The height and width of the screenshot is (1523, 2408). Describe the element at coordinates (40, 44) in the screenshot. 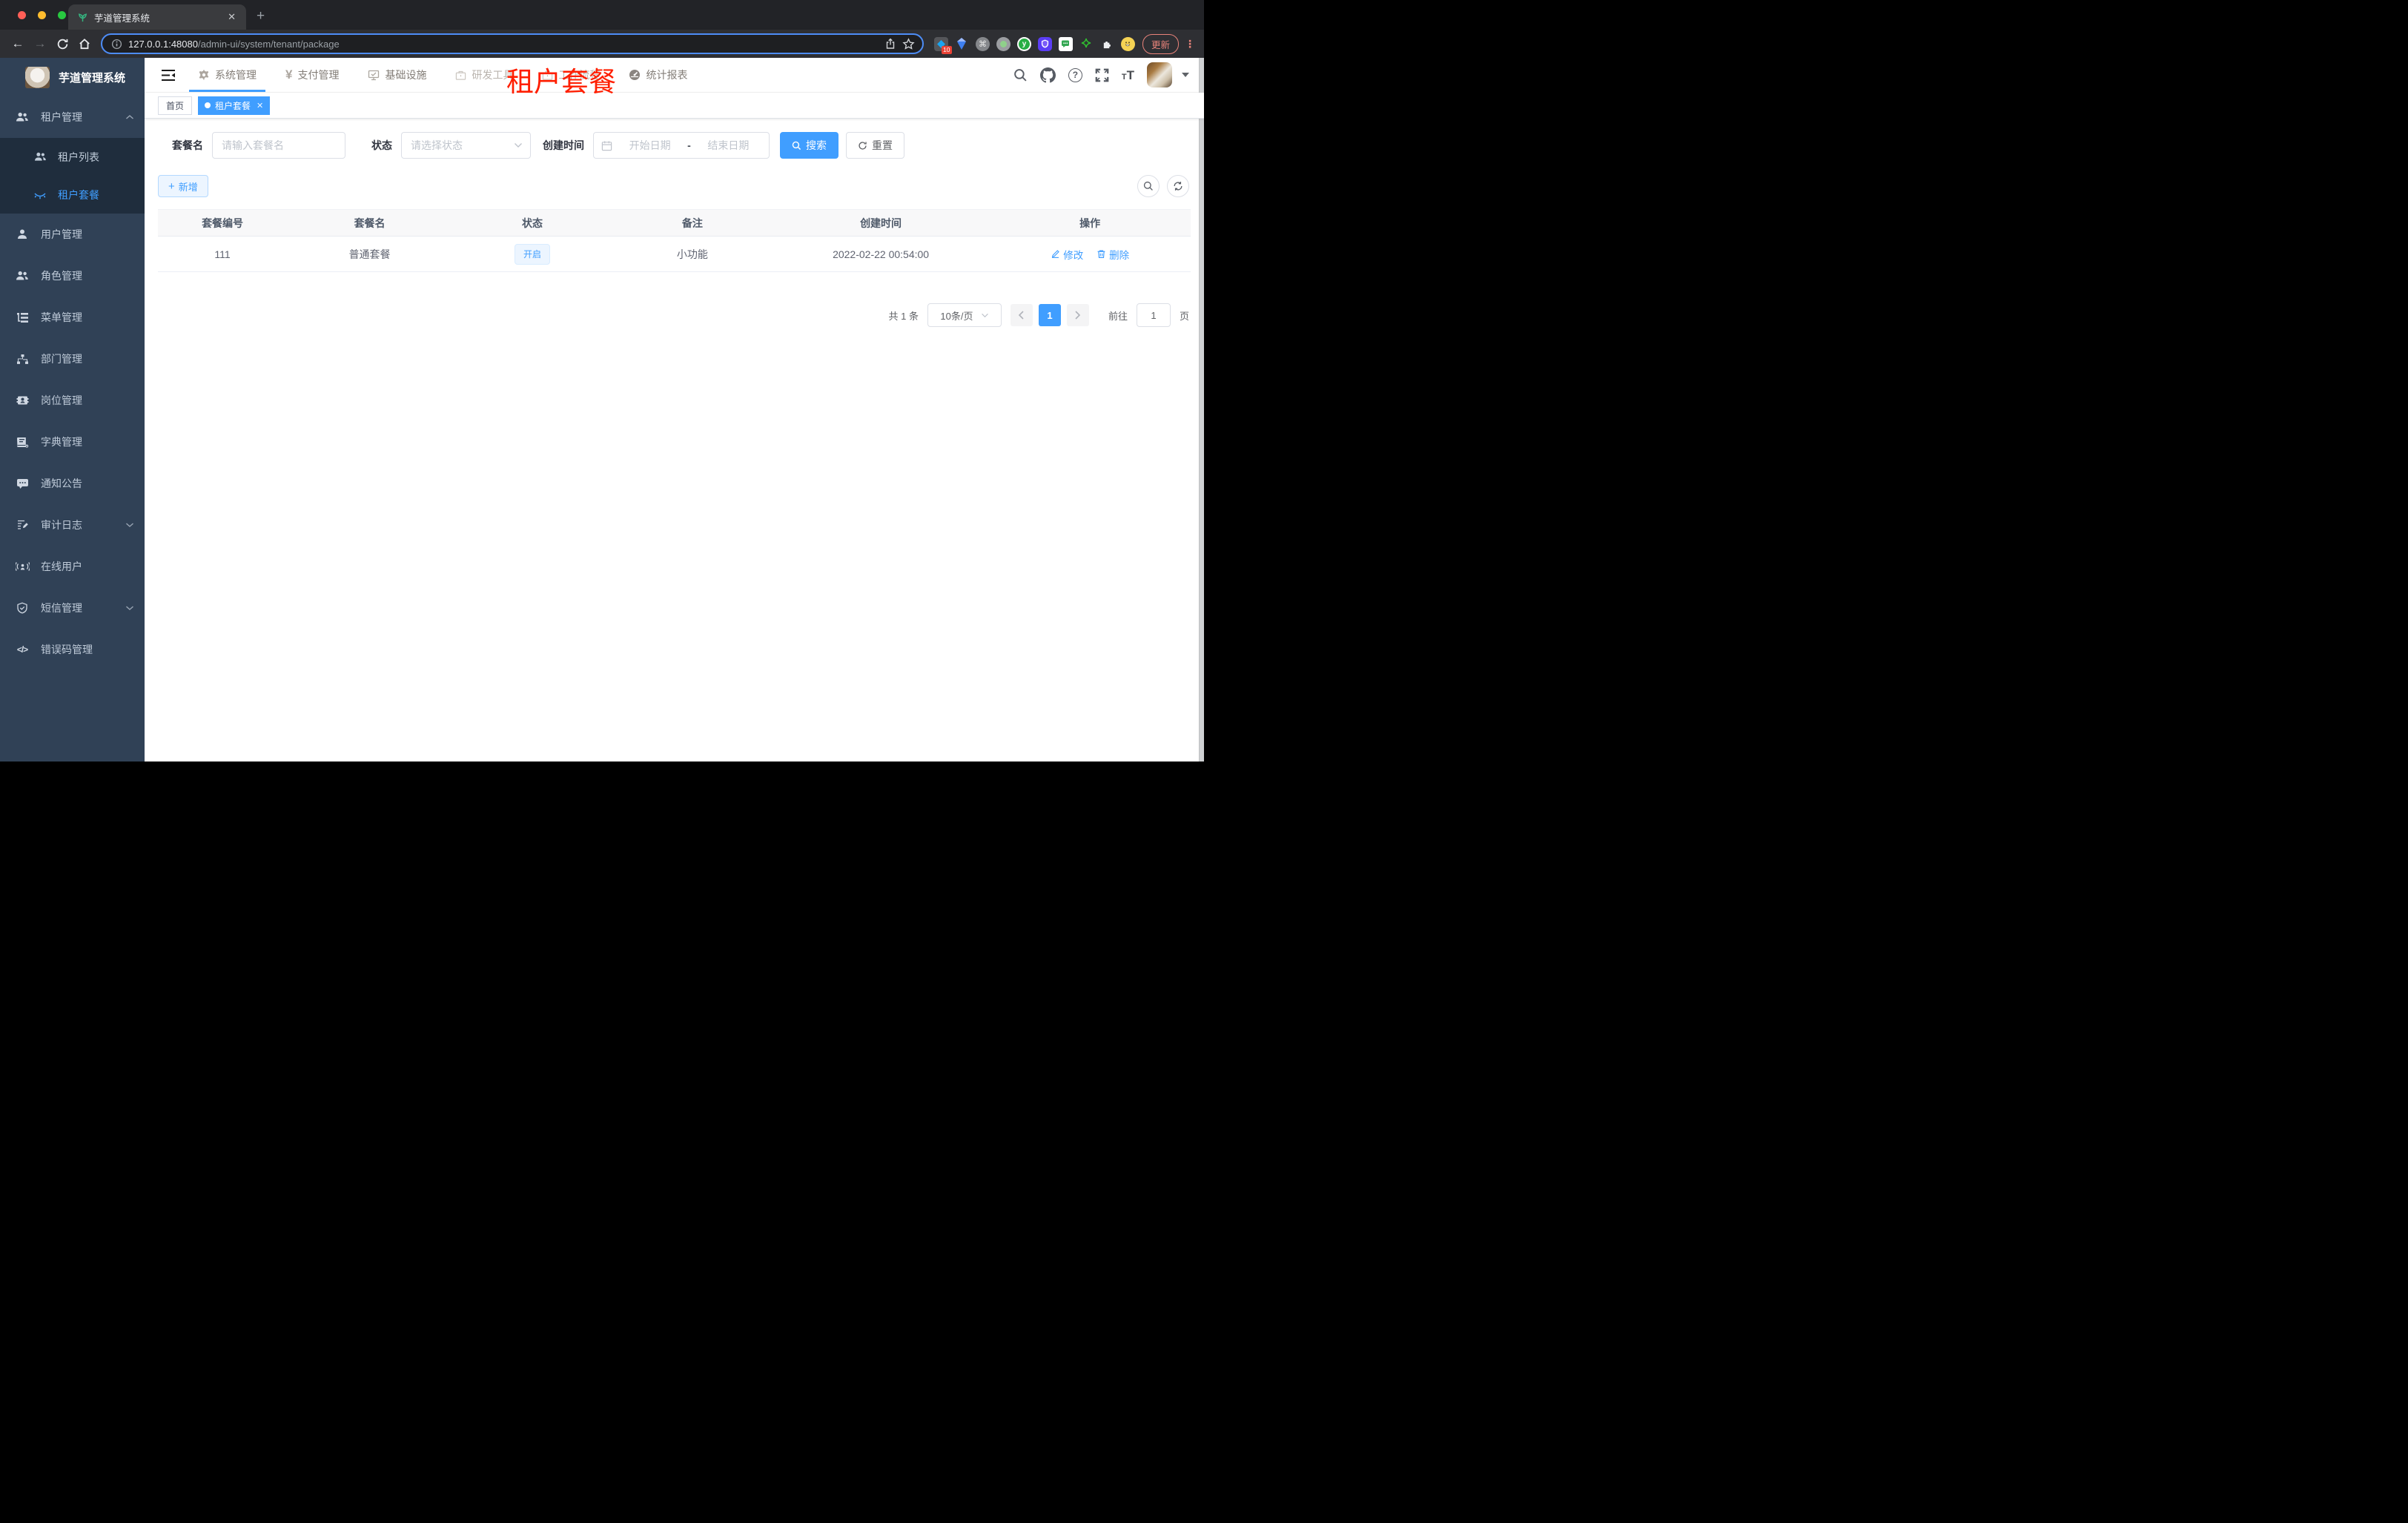

I see `forward-button: →` at that location.